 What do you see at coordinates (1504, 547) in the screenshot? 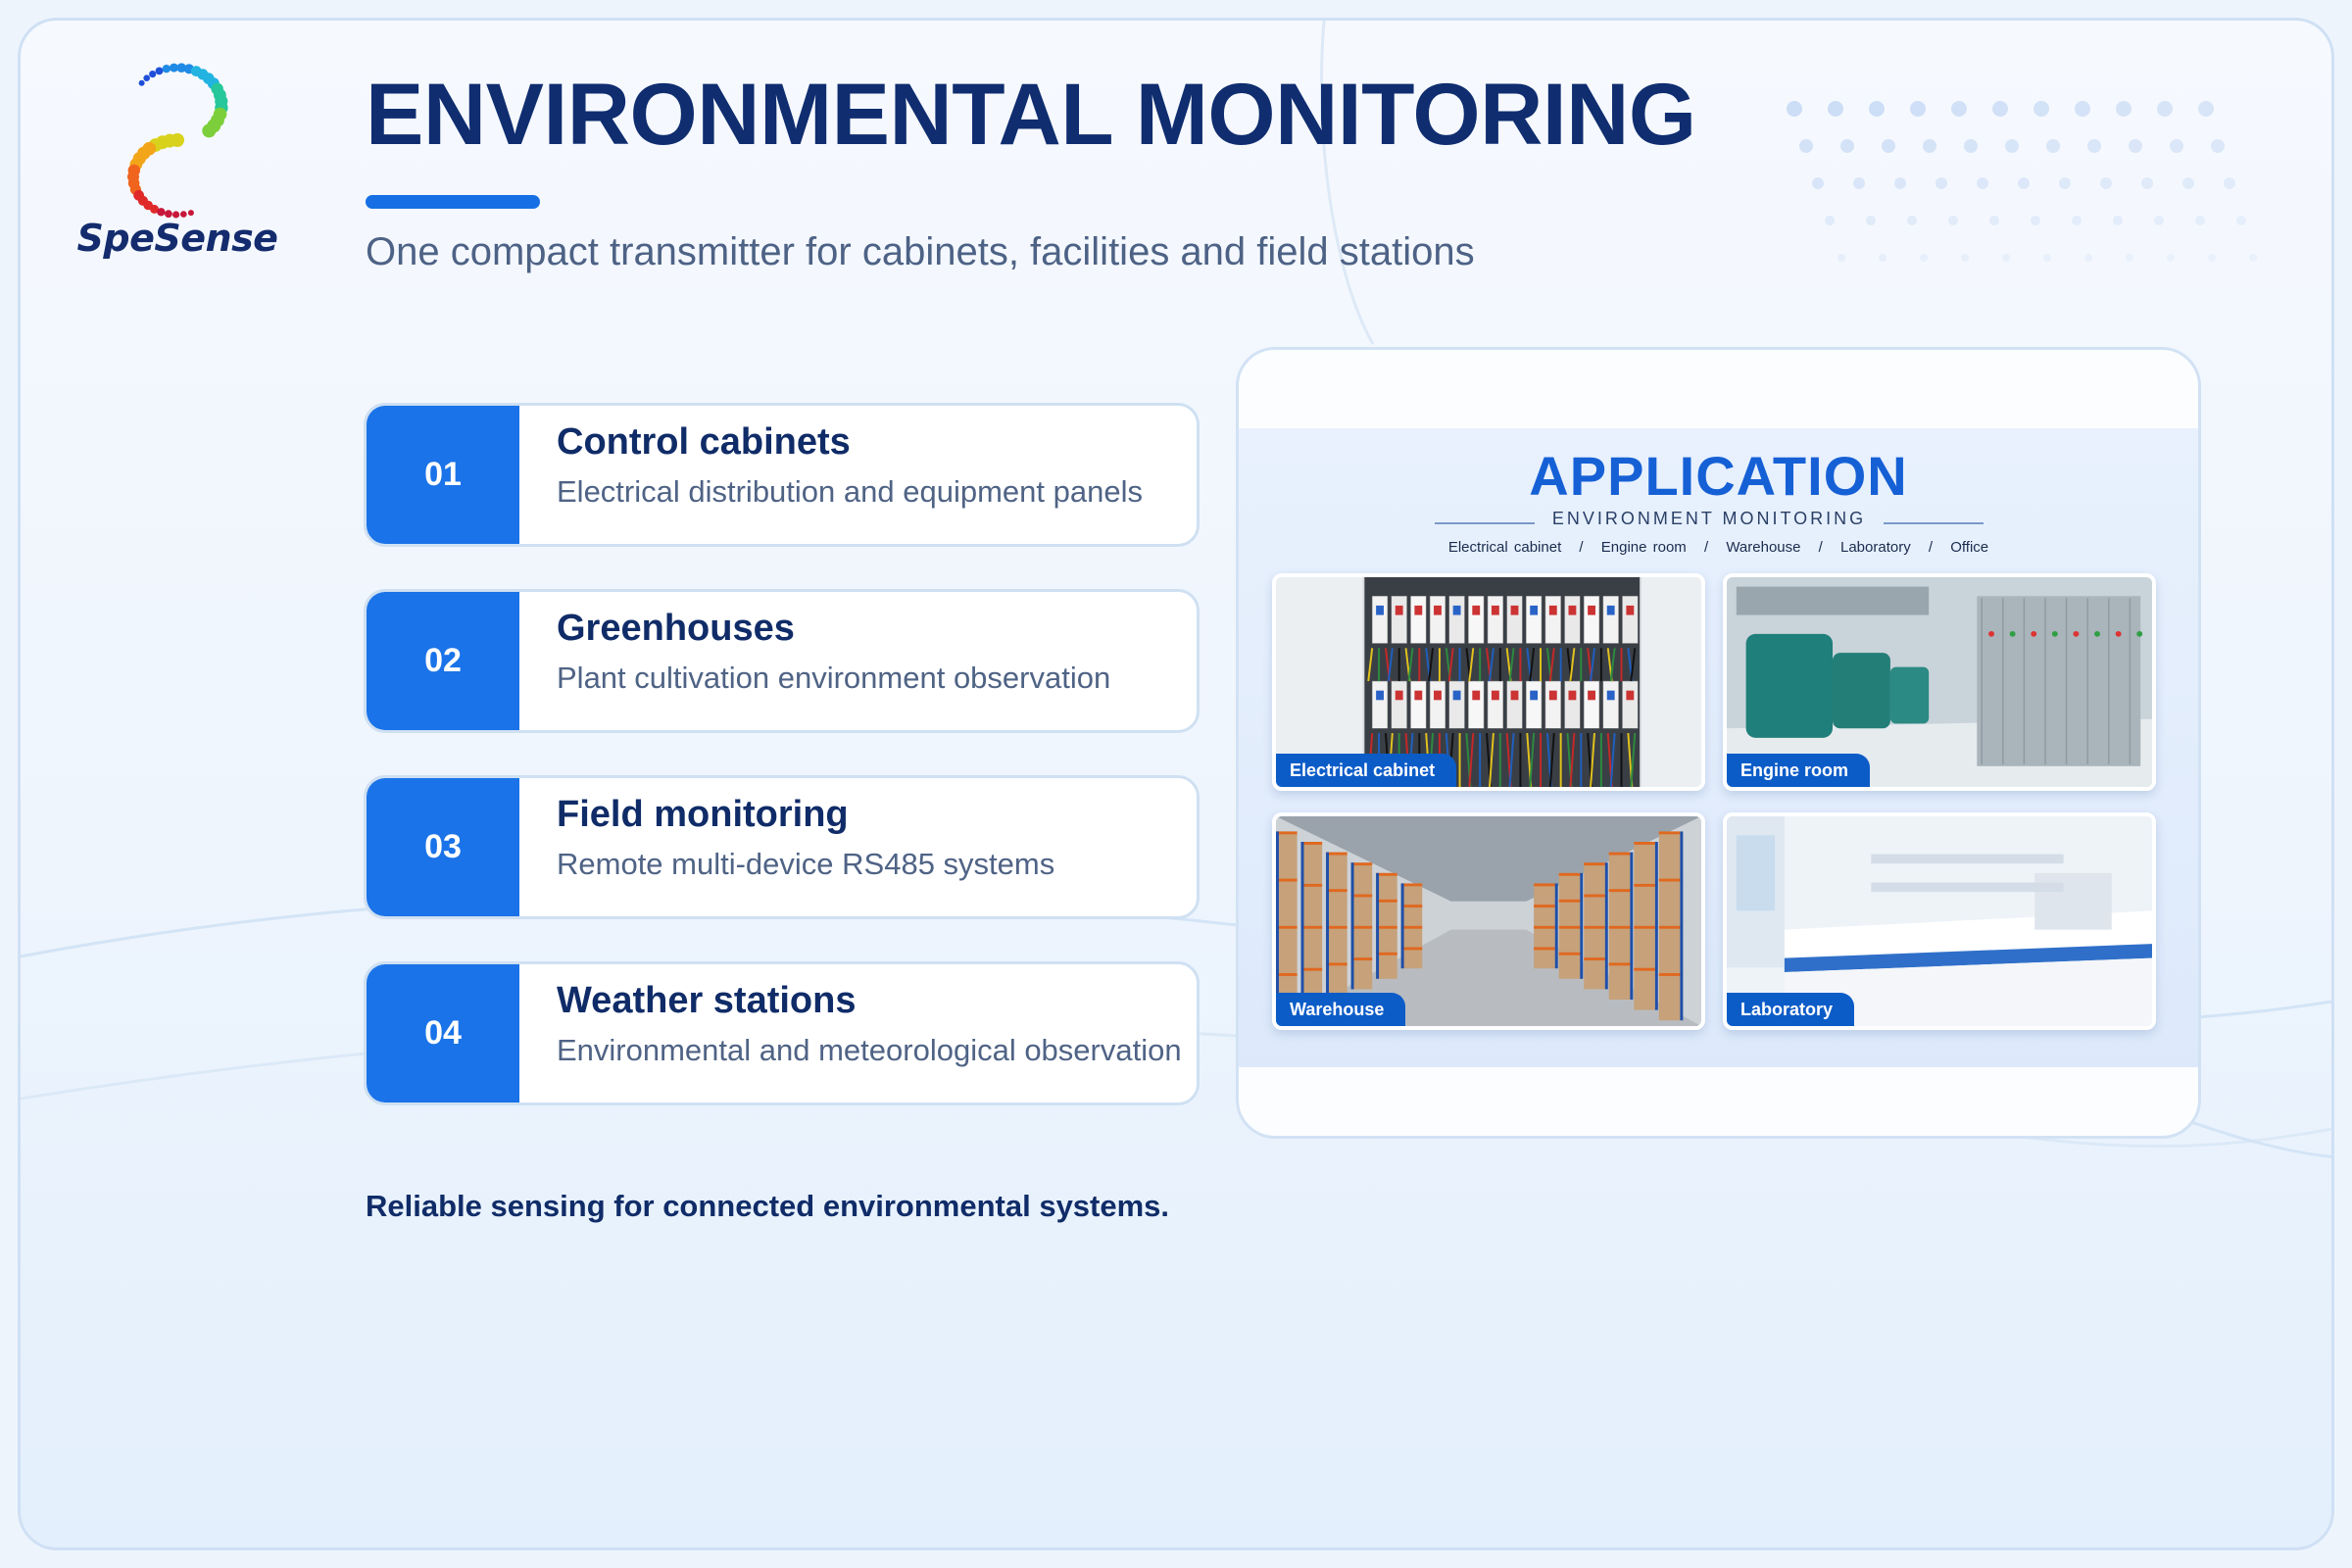
I see `category-label: Electrical cabinet` at bounding box center [1504, 547].